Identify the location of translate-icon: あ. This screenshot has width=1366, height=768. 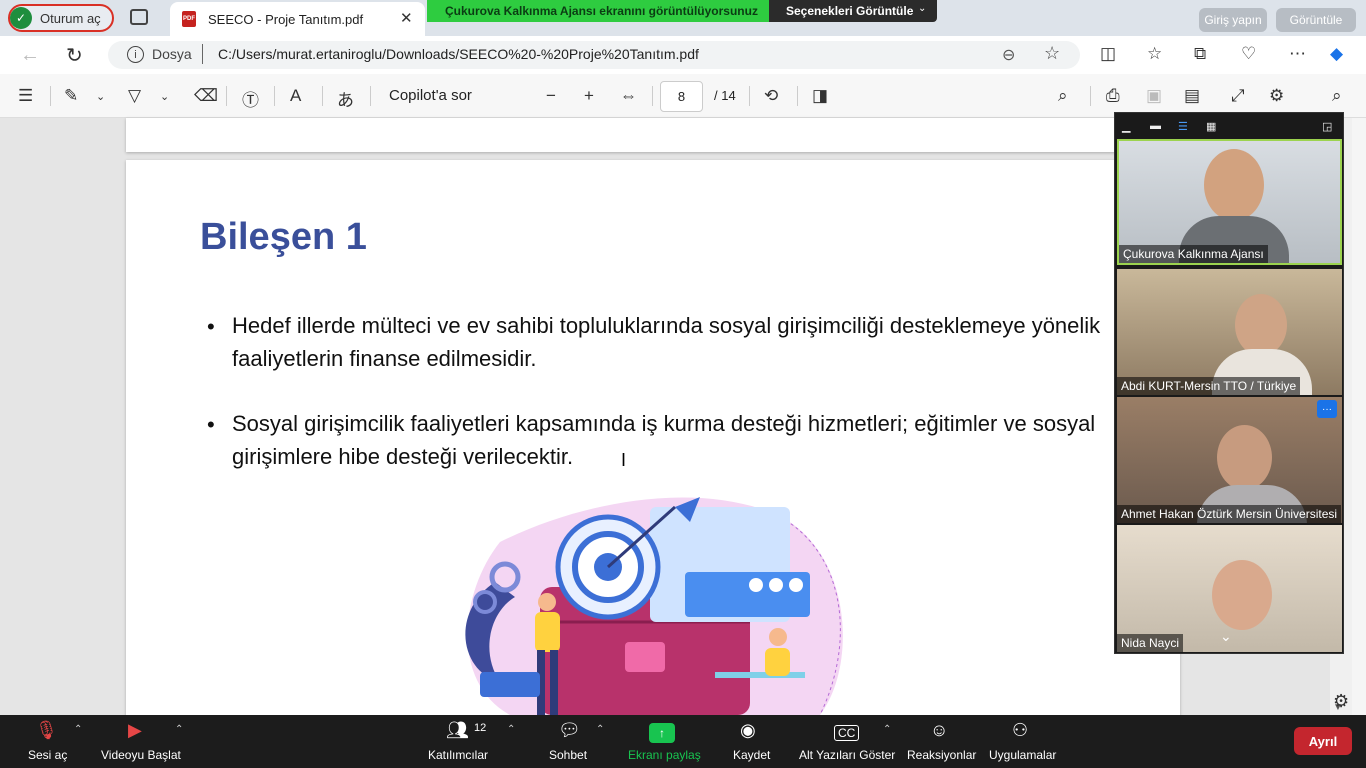
(345, 98).